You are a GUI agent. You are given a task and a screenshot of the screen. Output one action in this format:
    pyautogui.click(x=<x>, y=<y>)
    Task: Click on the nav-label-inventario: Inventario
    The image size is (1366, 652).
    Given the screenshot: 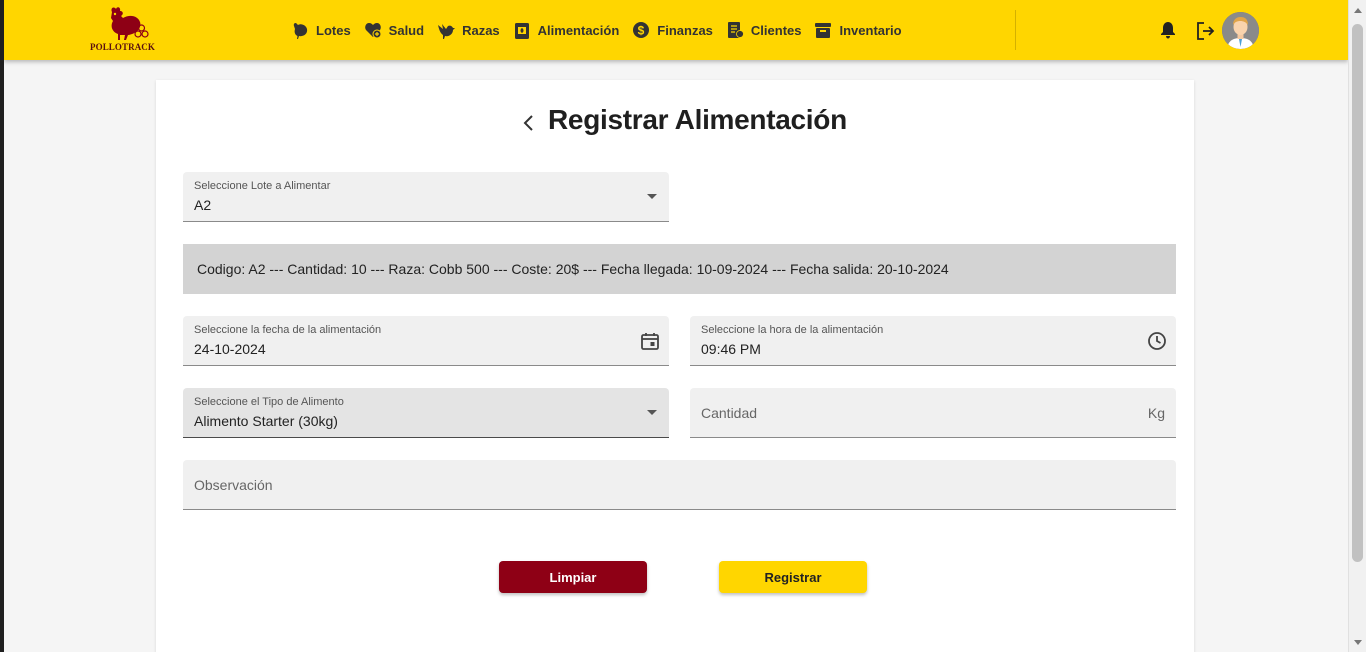 What is the action you would take?
    pyautogui.click(x=870, y=30)
    